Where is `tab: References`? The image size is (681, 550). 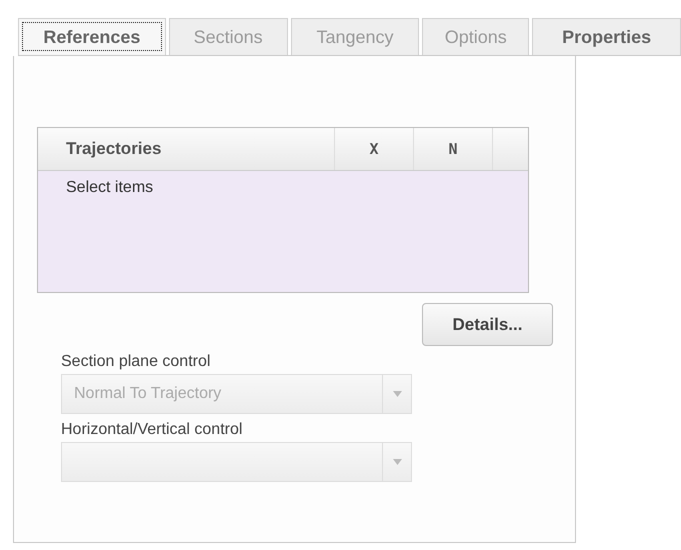
tab: References is located at coordinates (92, 36).